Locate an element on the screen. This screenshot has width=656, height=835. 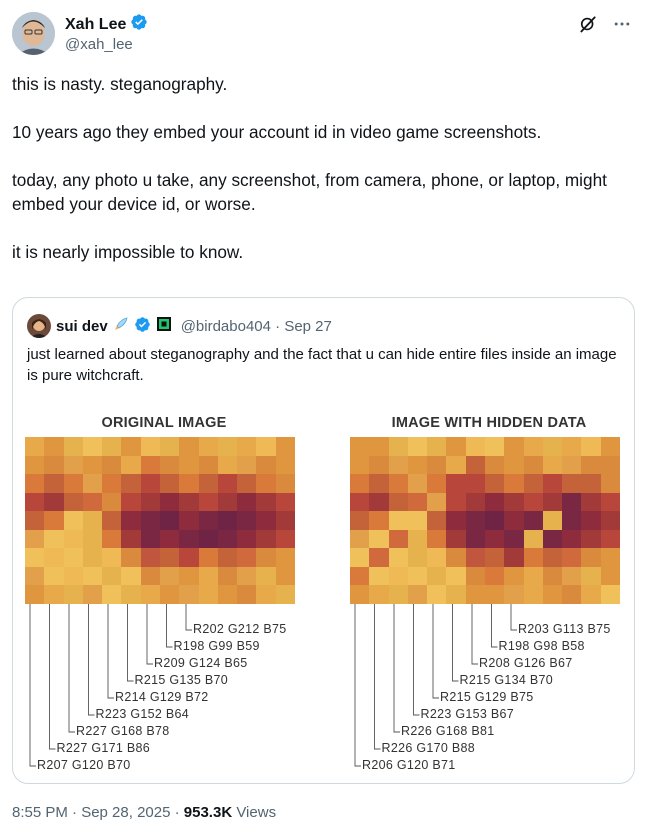
rgb-value-label: R214 G129 B72 is located at coordinates (162, 697).